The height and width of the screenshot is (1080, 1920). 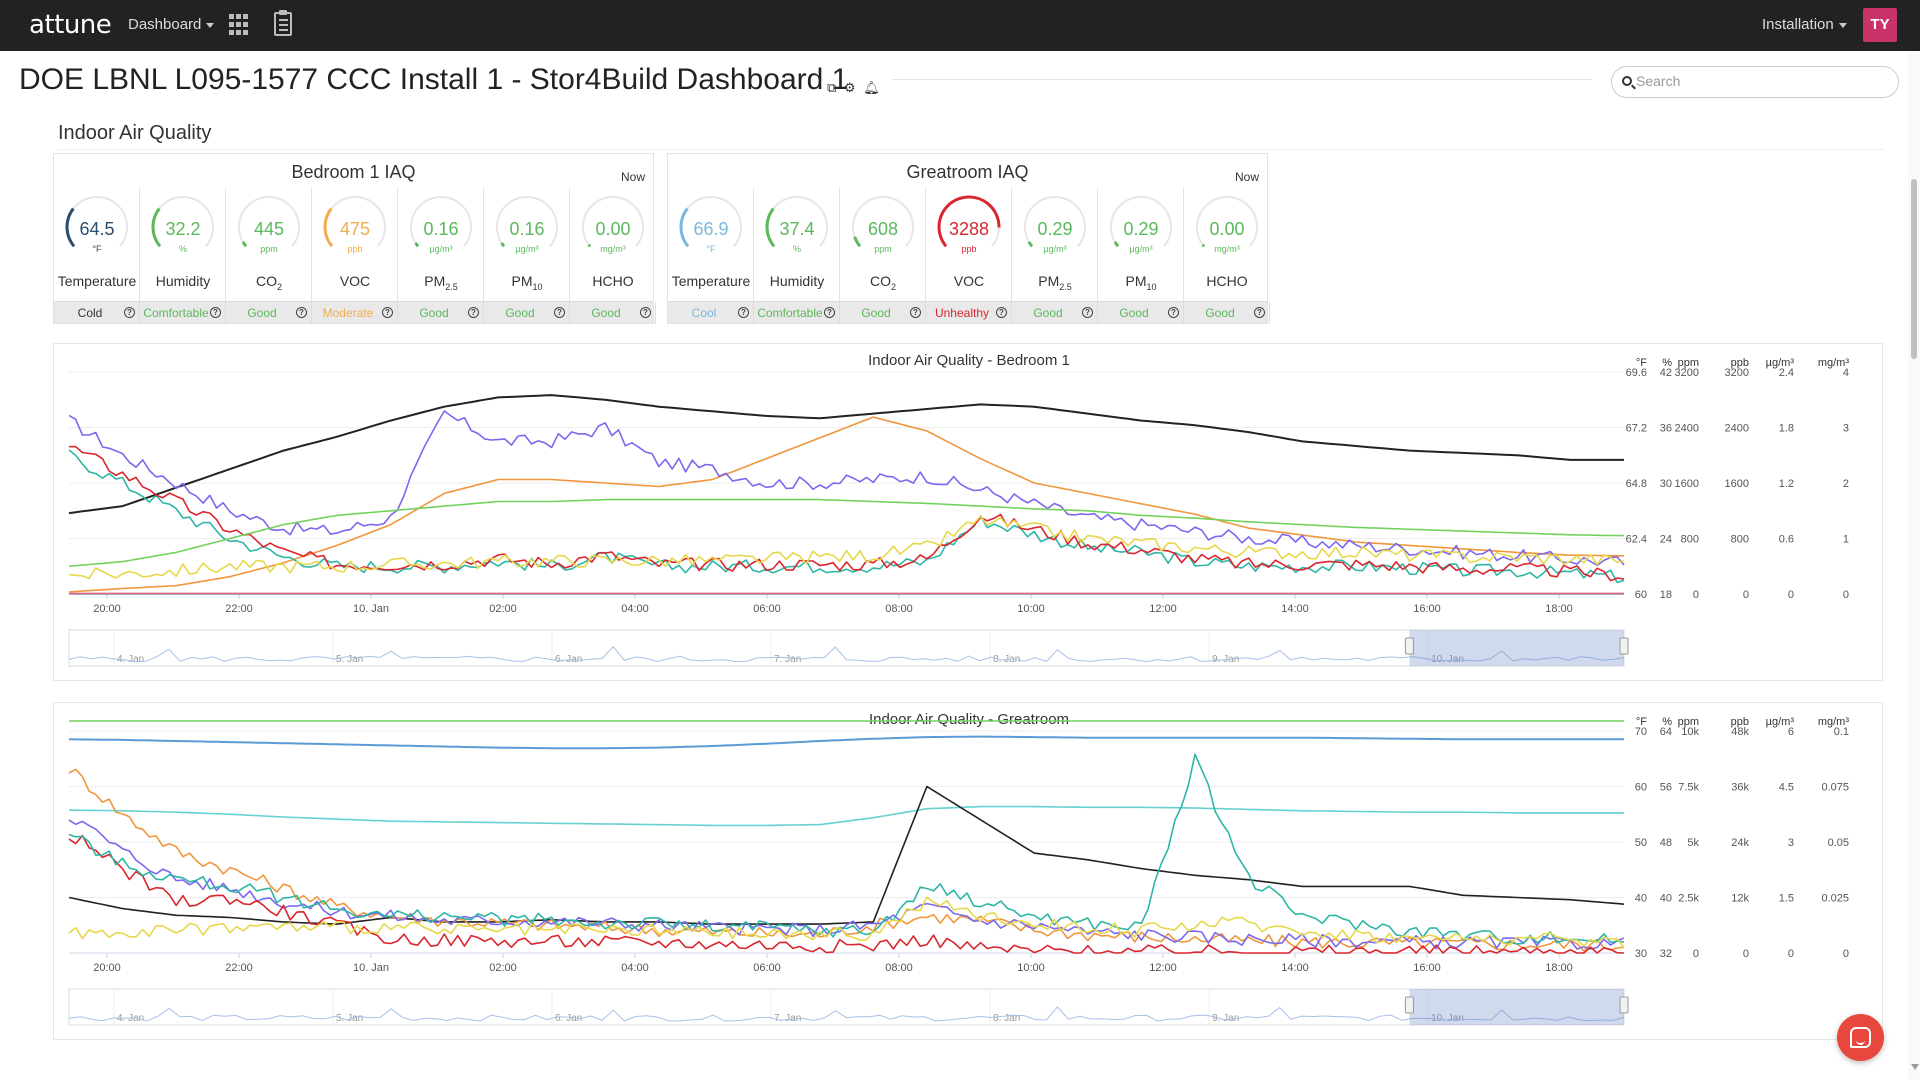 What do you see at coordinates (527, 229) in the screenshot?
I see `gauge-value: 0.16` at bounding box center [527, 229].